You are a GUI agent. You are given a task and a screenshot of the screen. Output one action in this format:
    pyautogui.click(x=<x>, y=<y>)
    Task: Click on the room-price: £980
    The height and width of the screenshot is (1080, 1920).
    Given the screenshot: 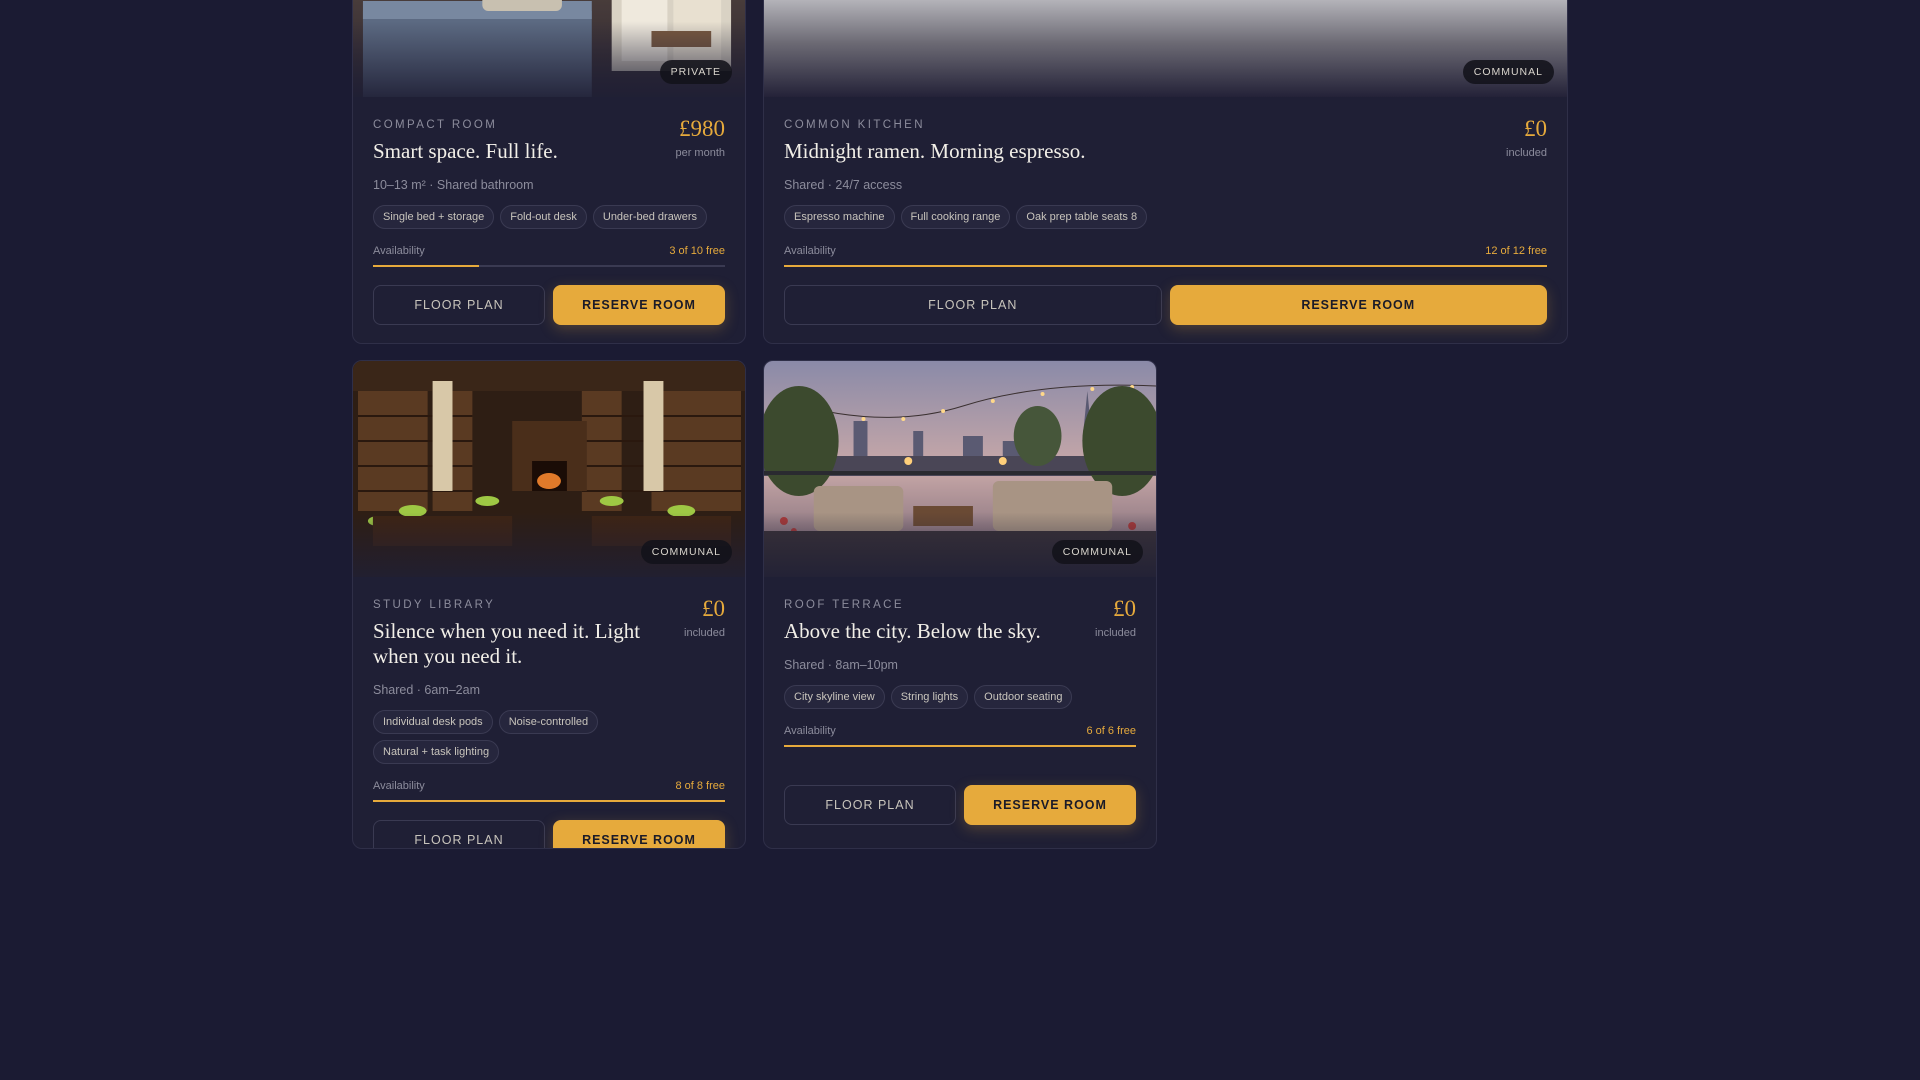 What is the action you would take?
    pyautogui.click(x=702, y=128)
    